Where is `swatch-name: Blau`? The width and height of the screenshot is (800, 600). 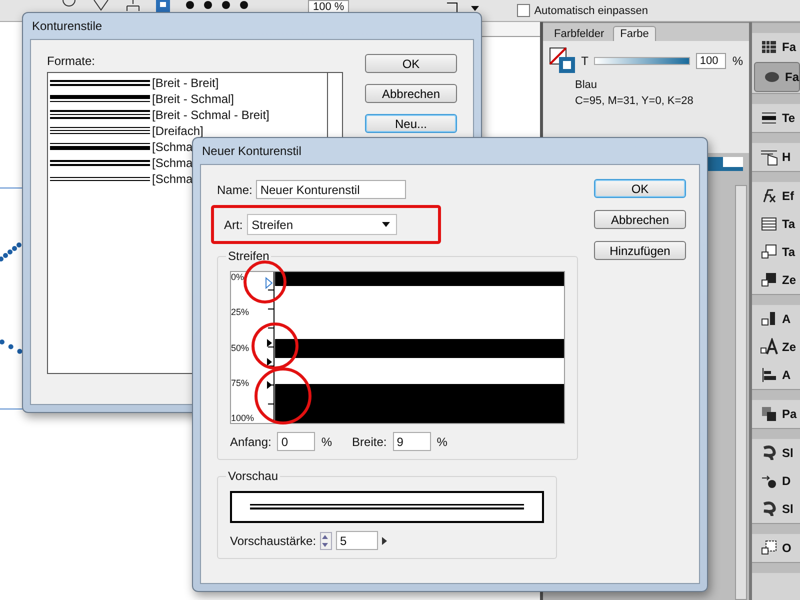
swatch-name: Blau is located at coordinates (586, 85).